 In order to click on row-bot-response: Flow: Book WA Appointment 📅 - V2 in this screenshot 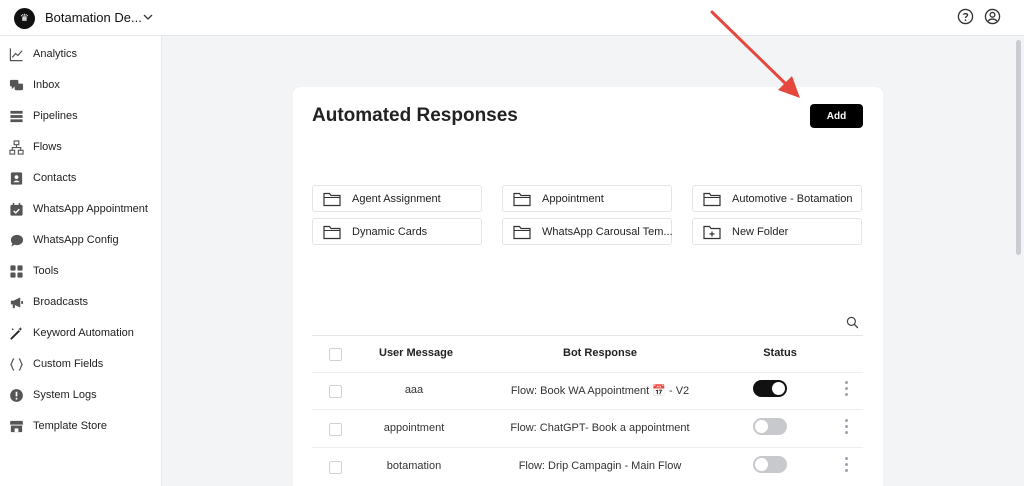, I will do `click(600, 391)`.